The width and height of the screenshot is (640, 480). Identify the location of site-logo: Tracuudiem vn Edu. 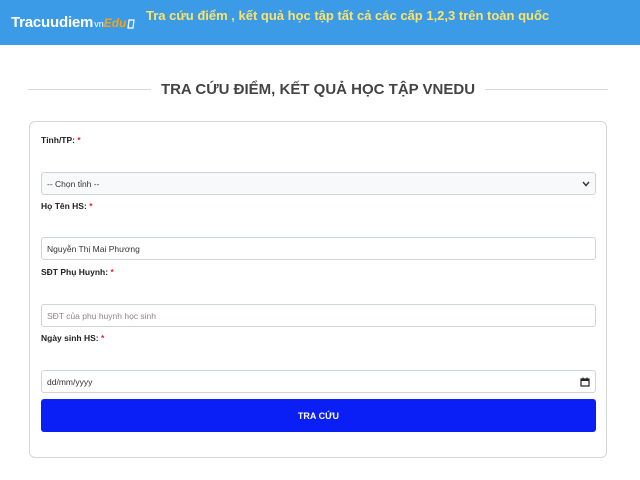
(73, 22).